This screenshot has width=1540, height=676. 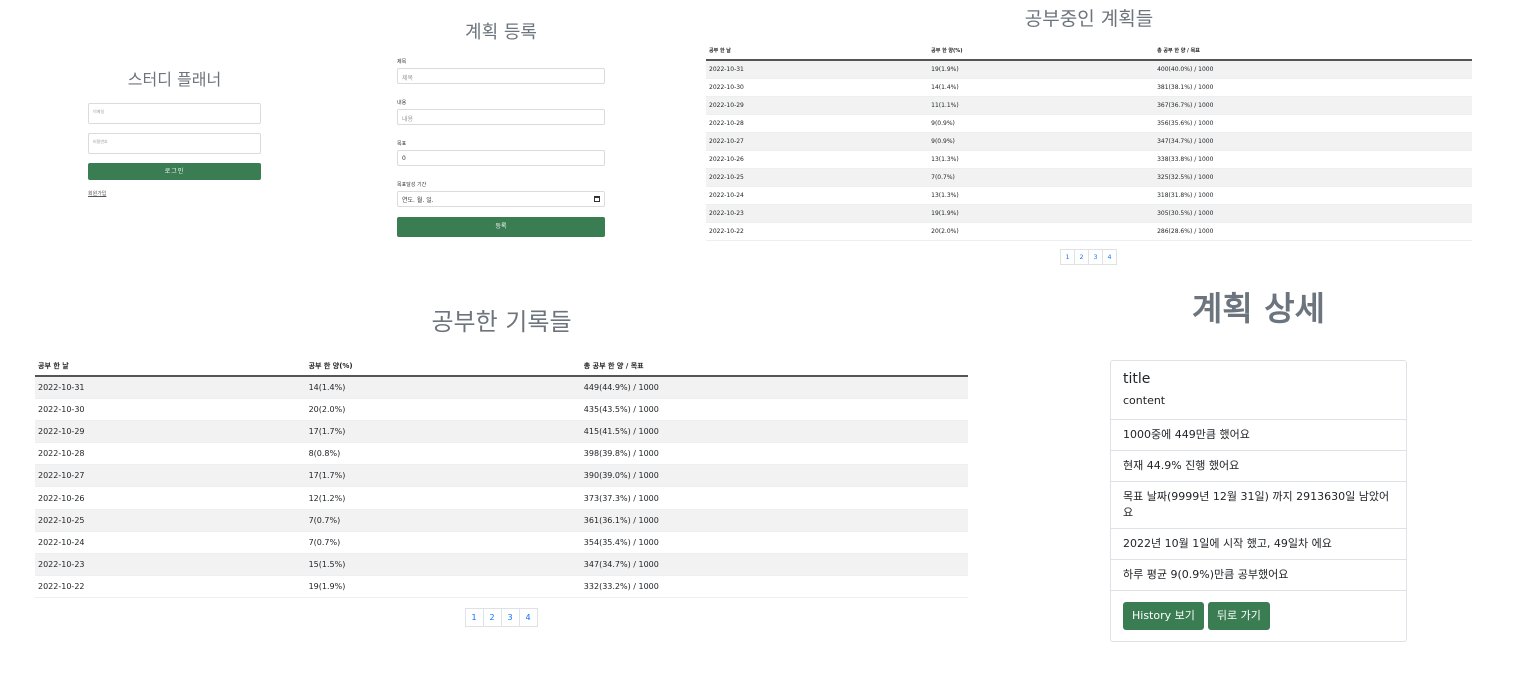 What do you see at coordinates (1313, 159) in the screenshot?
I see `cell-total: 338(33.8%) / 1000` at bounding box center [1313, 159].